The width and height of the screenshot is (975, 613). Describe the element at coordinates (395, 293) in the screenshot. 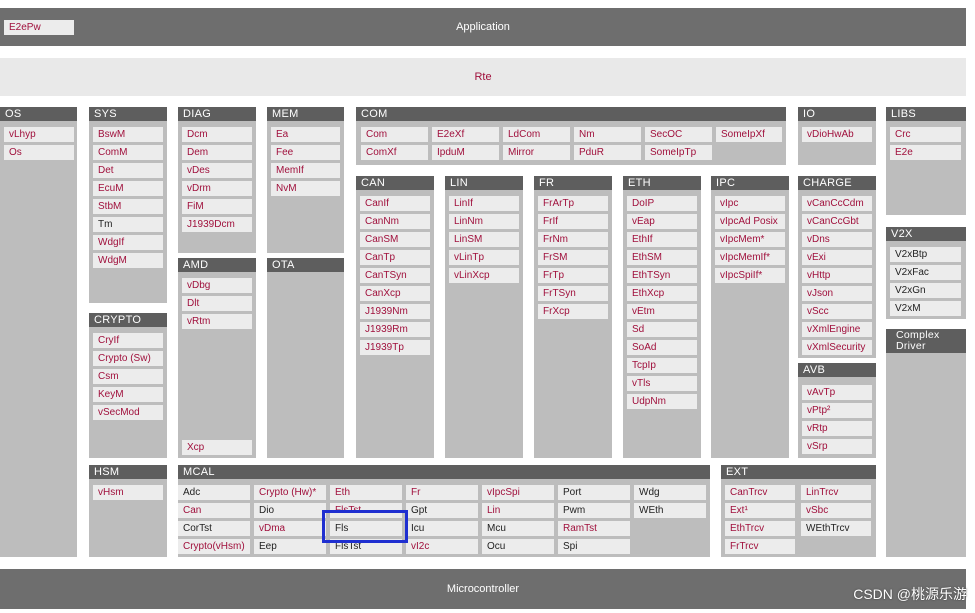

I see `module-canxcp: CanXcp` at that location.